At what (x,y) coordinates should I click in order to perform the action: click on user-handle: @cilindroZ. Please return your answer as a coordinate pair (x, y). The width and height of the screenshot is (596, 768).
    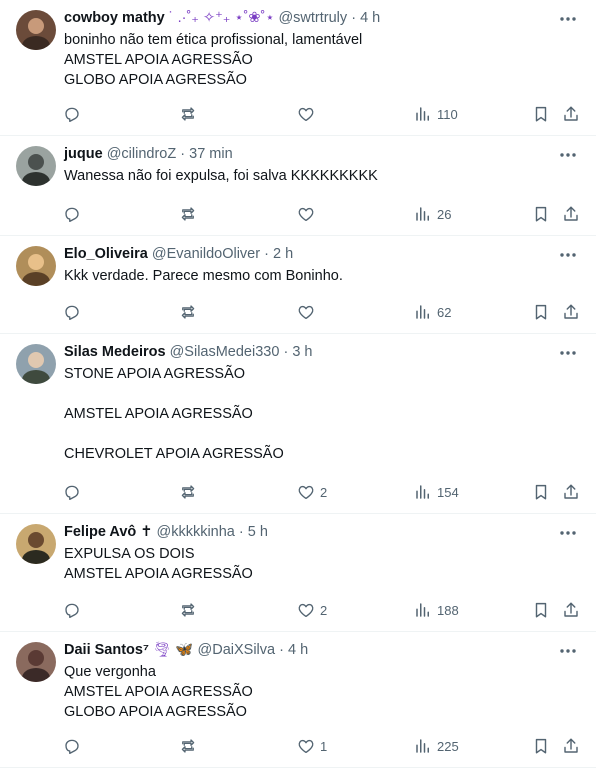
    Looking at the image, I should click on (142, 154).